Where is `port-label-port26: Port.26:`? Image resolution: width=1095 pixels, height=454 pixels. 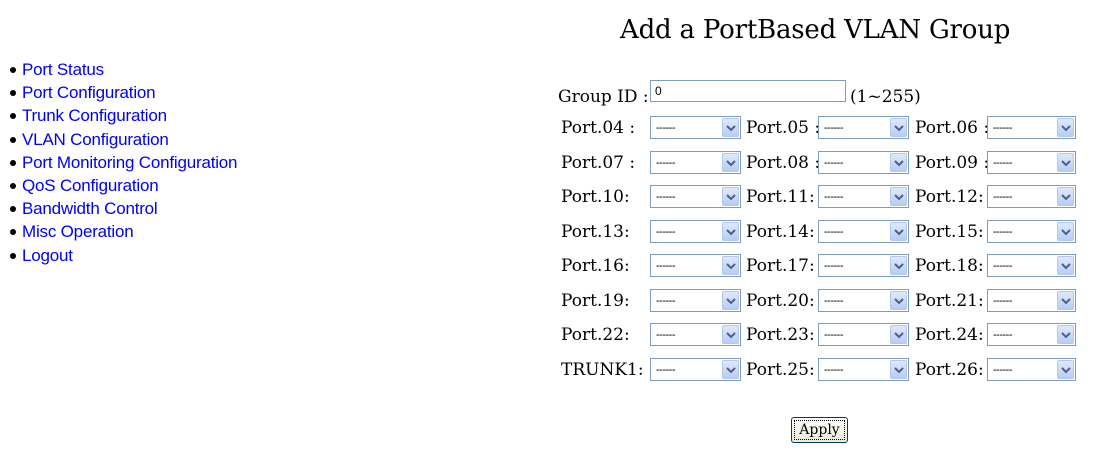 port-label-port26: Port.26: is located at coordinates (949, 369).